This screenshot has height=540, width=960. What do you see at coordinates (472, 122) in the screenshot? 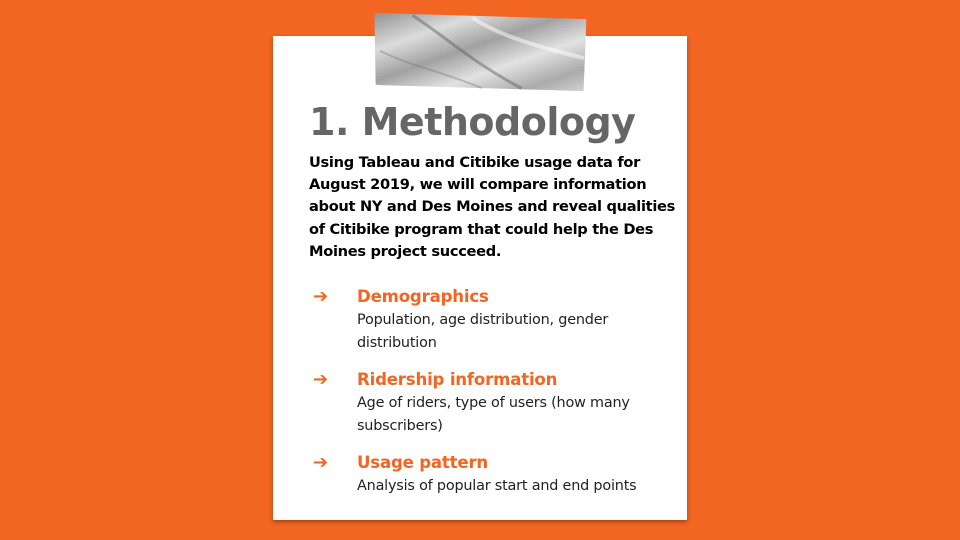
I see `slide-title: 1. Methodology` at bounding box center [472, 122].